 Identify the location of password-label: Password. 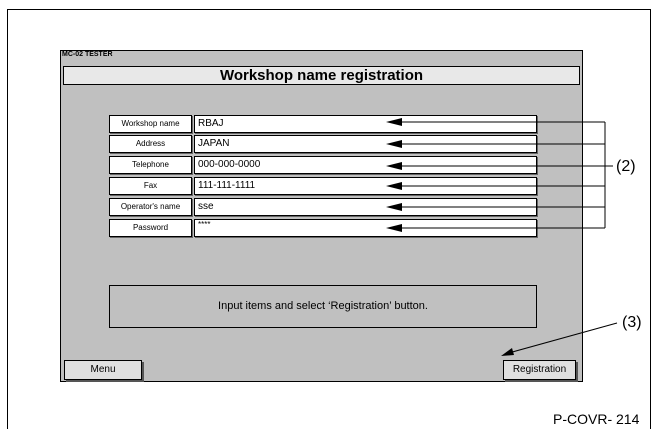
(150, 228).